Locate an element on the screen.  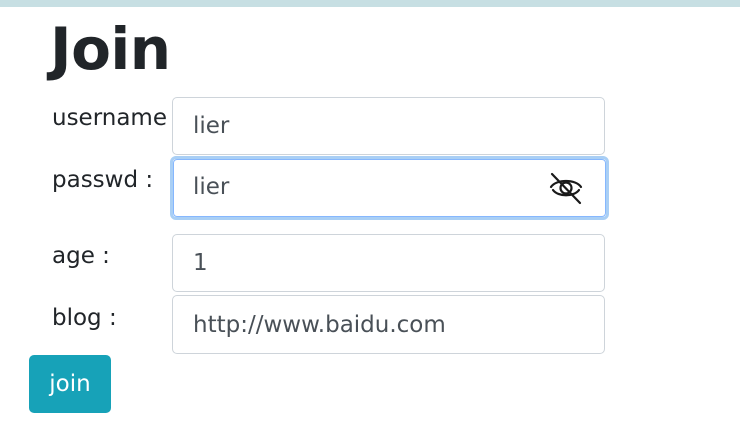
age-input is located at coordinates (388, 263).